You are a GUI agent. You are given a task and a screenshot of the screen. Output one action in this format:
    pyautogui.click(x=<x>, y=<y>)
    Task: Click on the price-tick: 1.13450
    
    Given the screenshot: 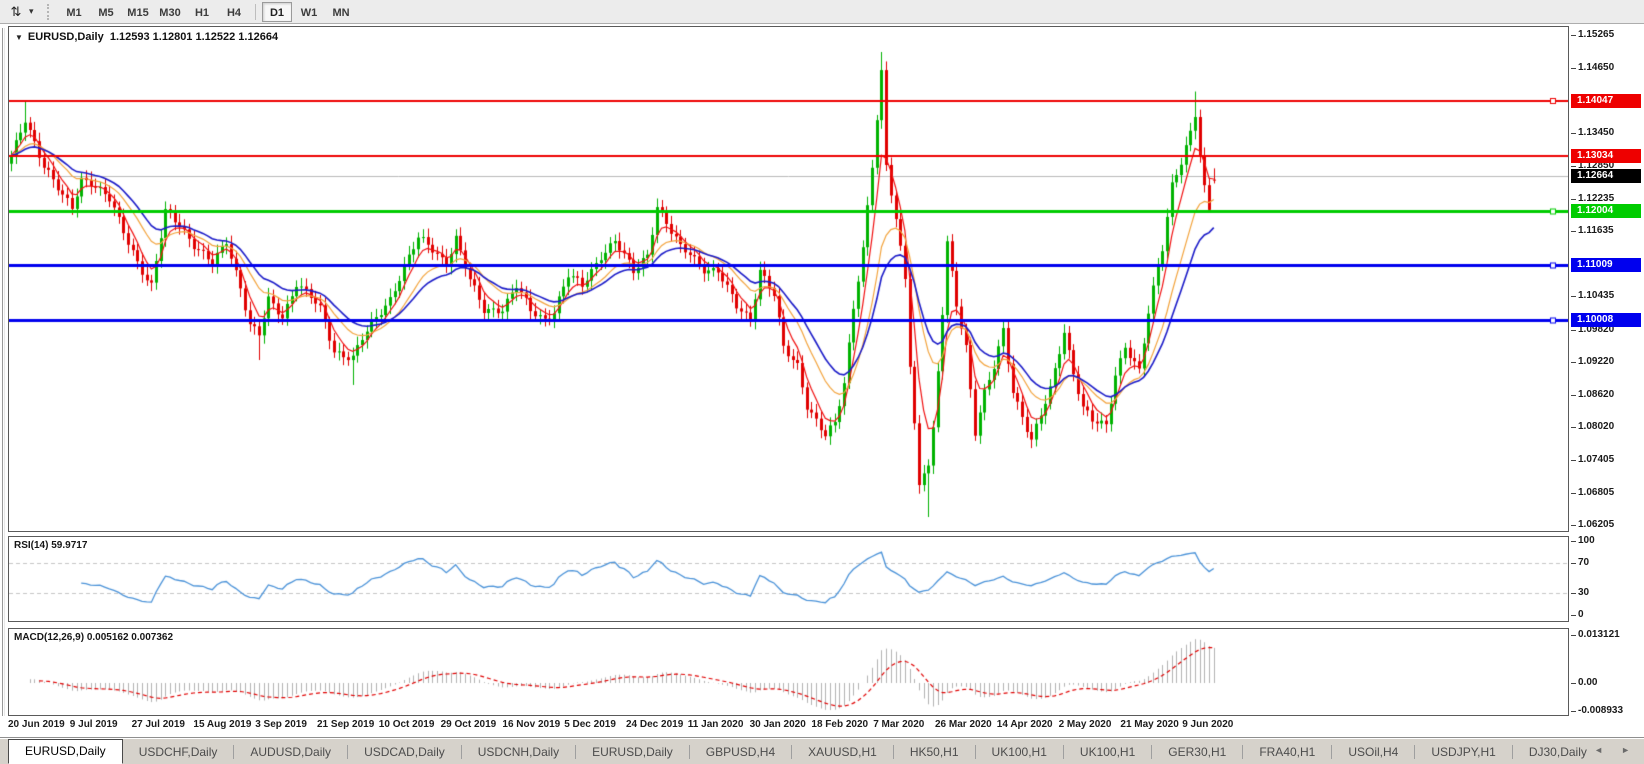 What is the action you would take?
    pyautogui.click(x=1592, y=133)
    